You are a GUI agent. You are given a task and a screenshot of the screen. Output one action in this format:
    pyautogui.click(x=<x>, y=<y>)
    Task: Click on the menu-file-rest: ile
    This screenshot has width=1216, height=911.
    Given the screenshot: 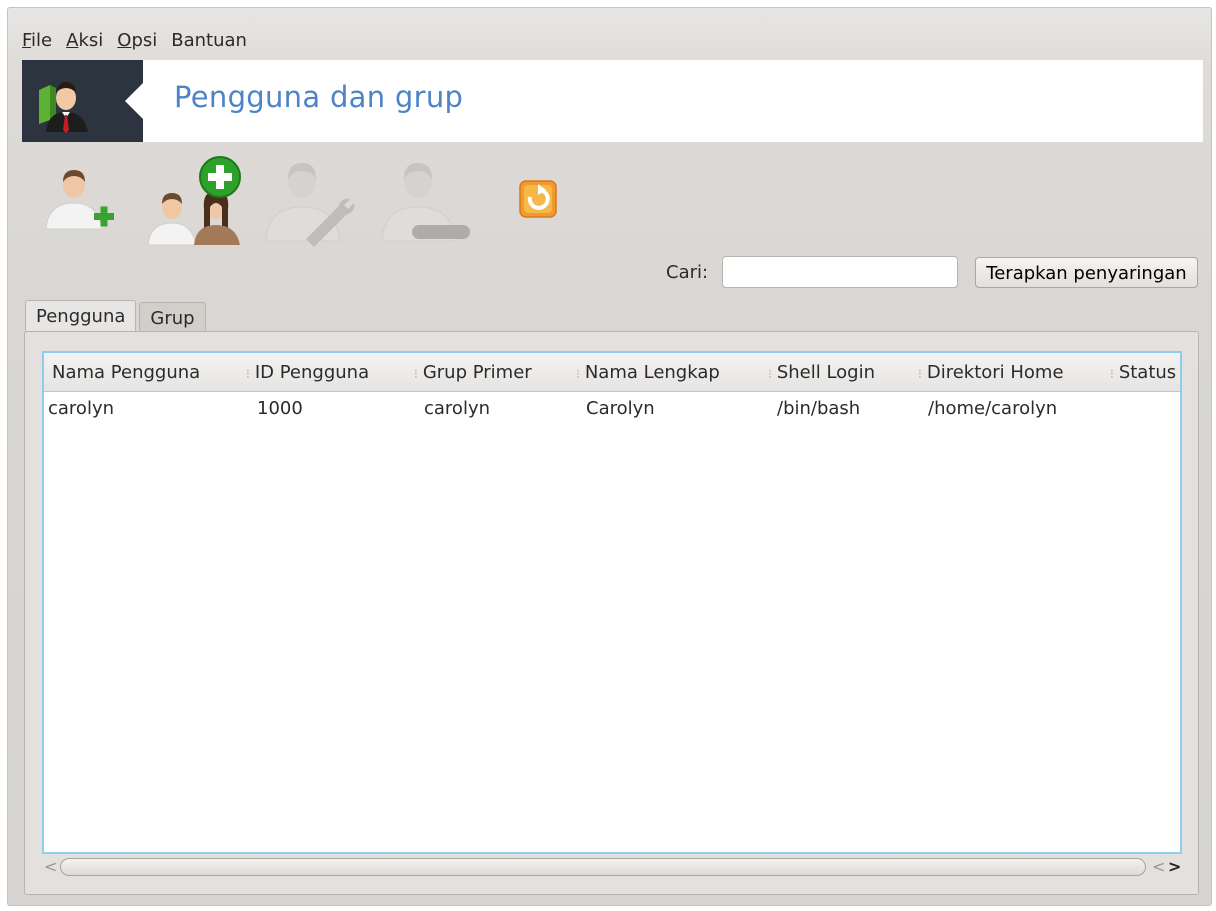 What is the action you would take?
    pyautogui.click(x=42, y=40)
    